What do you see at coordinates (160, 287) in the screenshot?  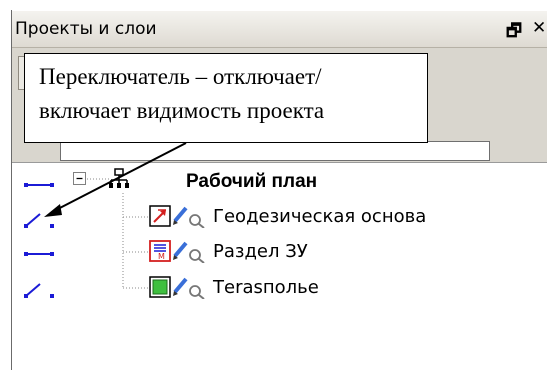 I see `terrain-layer-icon` at bounding box center [160, 287].